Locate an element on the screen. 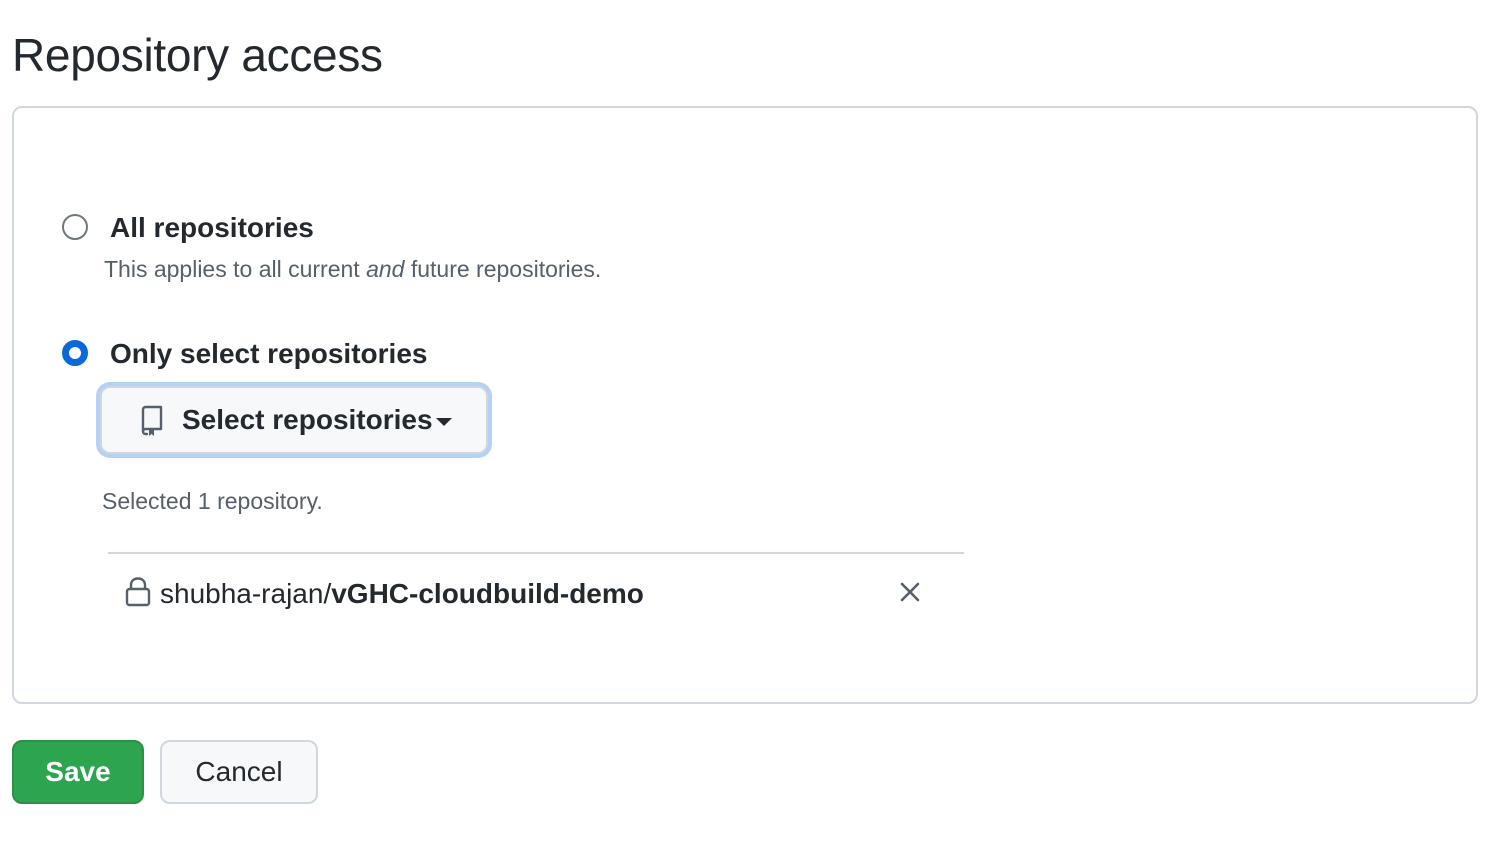 The height and width of the screenshot is (846, 1492). option-all-label: All repositories is located at coordinates (212, 228).